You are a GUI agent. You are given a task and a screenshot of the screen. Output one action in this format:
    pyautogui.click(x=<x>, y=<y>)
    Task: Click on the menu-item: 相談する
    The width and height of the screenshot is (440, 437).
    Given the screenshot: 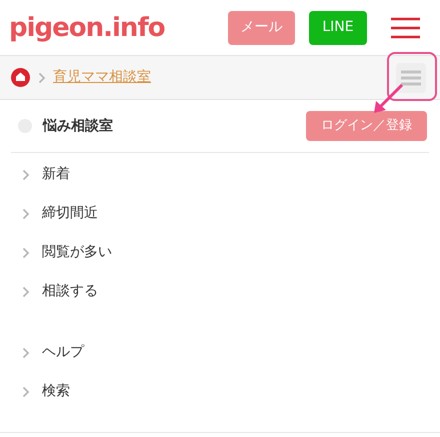 What is the action you would take?
    pyautogui.click(x=70, y=291)
    